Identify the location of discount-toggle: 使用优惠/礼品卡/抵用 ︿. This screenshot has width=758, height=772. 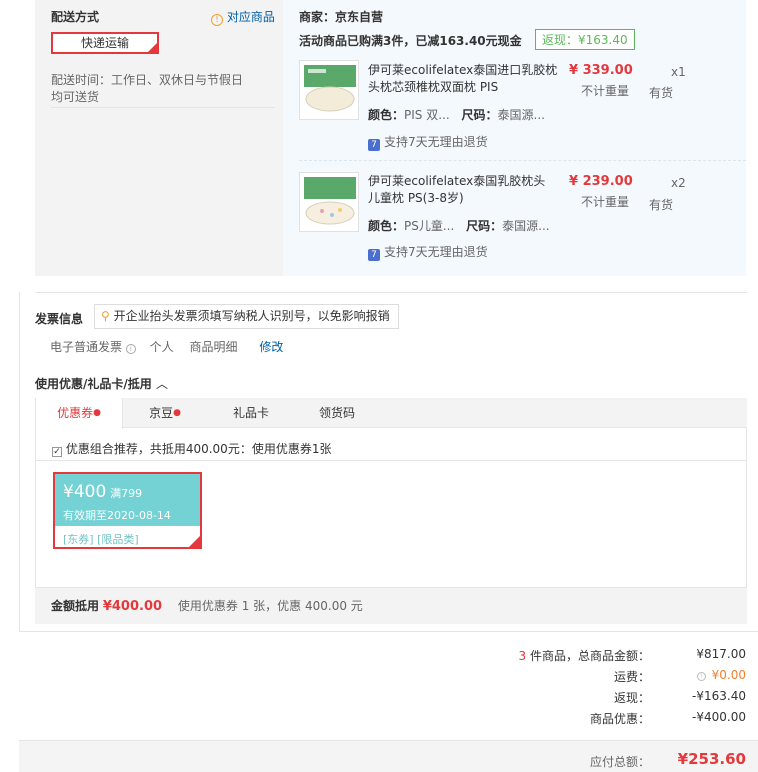
(101, 383).